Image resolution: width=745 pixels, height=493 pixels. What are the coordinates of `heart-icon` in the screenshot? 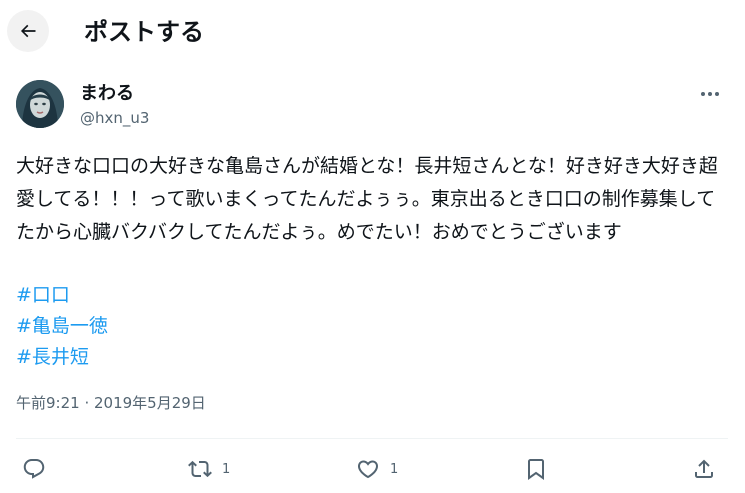 It's located at (368, 469).